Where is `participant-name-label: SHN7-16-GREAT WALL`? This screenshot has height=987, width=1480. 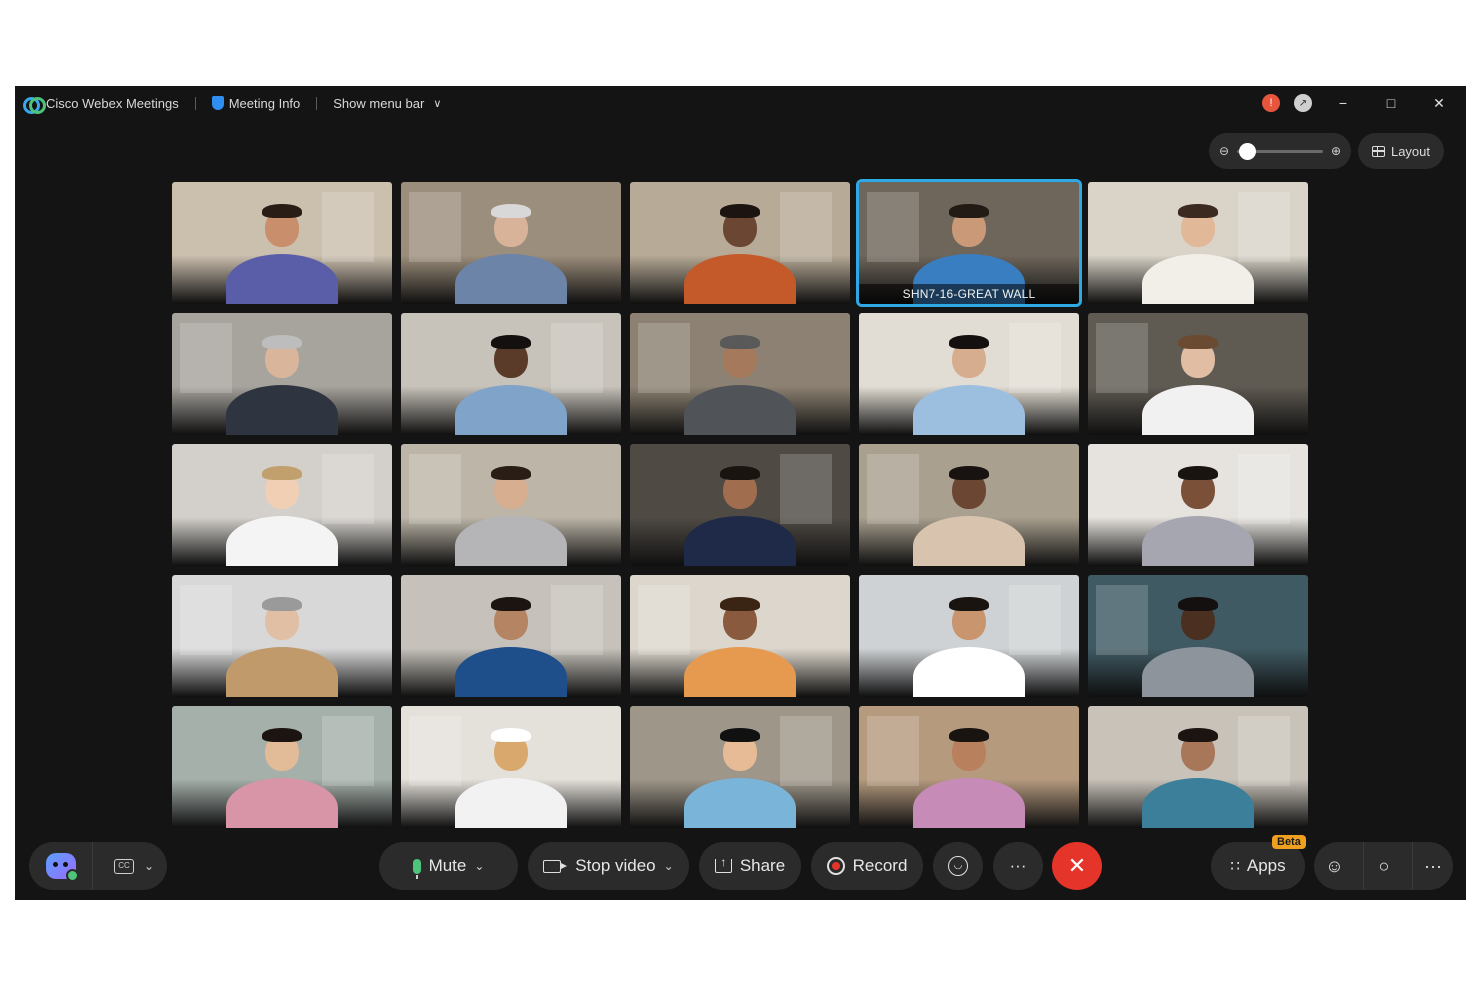 participant-name-label: SHN7-16-GREAT WALL is located at coordinates (969, 294).